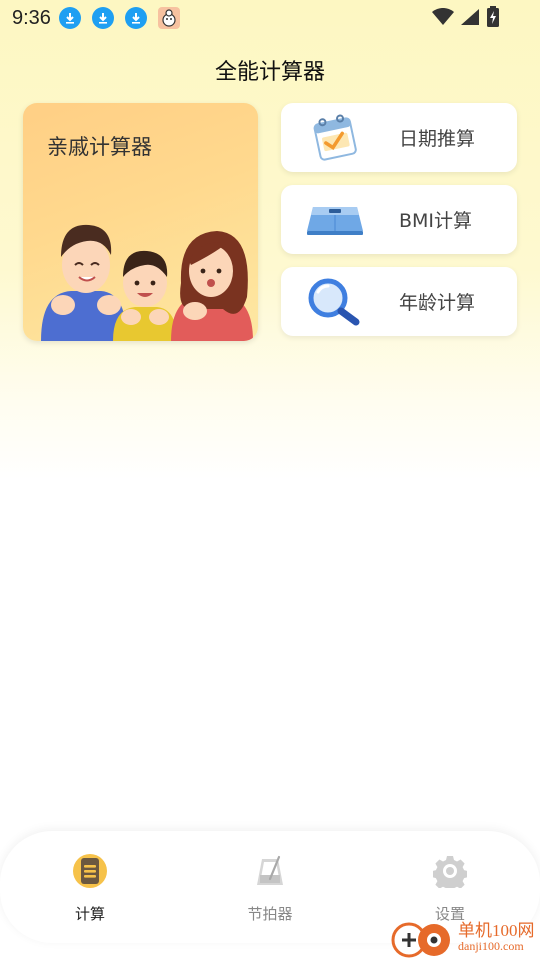 The width and height of the screenshot is (540, 960). What do you see at coordinates (496, 930) in the screenshot?
I see `watermark-main-text: 单机100网` at bounding box center [496, 930].